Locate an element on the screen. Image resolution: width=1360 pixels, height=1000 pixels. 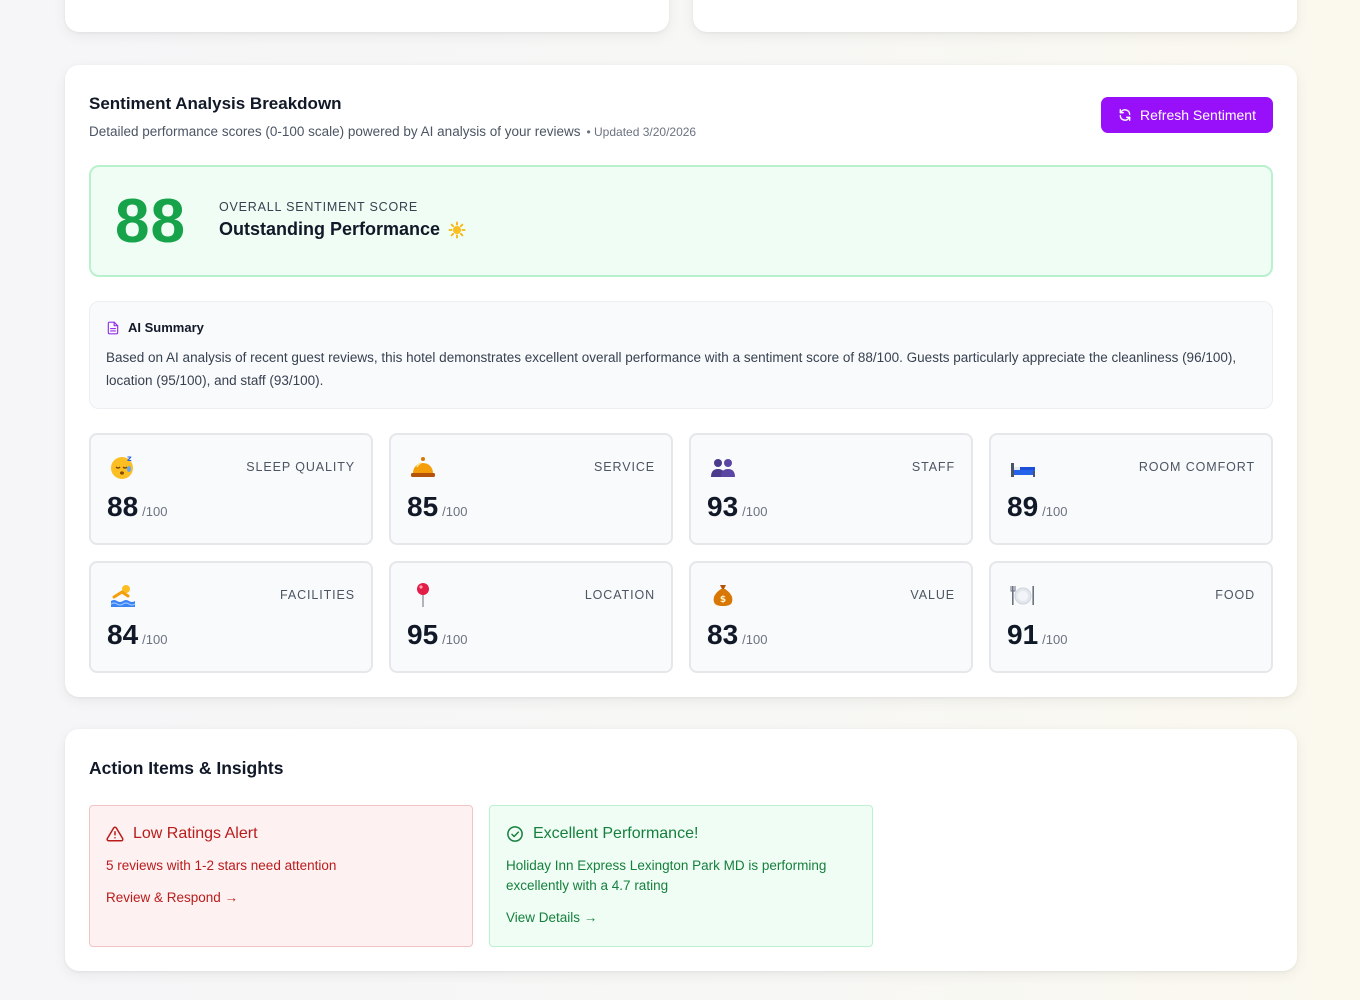
stats-card-right is located at coordinates (995, 16).